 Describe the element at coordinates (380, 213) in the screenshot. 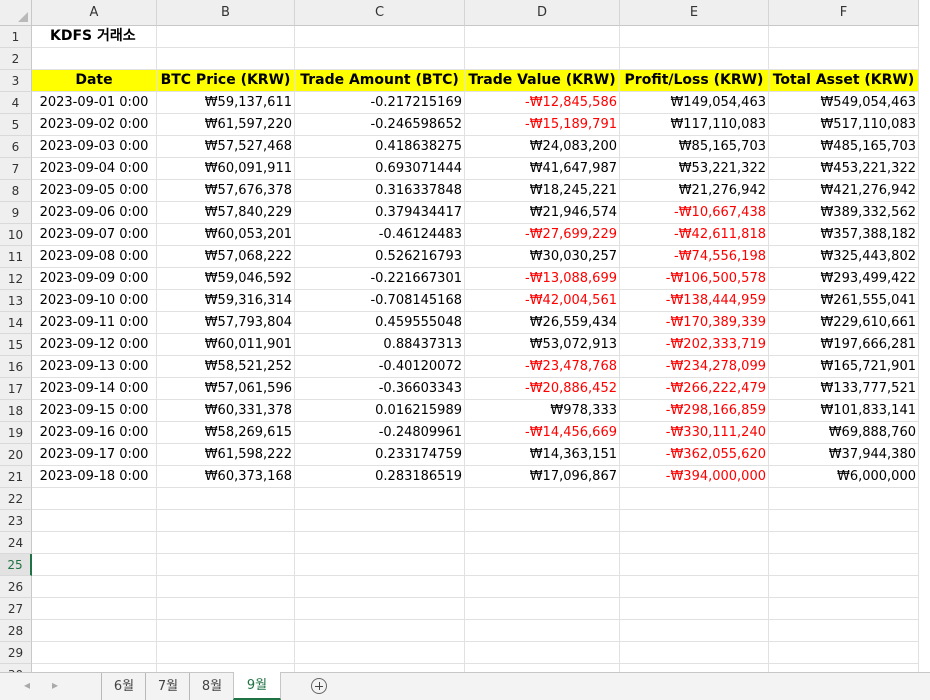

I see `cell: 0.379434417` at that location.